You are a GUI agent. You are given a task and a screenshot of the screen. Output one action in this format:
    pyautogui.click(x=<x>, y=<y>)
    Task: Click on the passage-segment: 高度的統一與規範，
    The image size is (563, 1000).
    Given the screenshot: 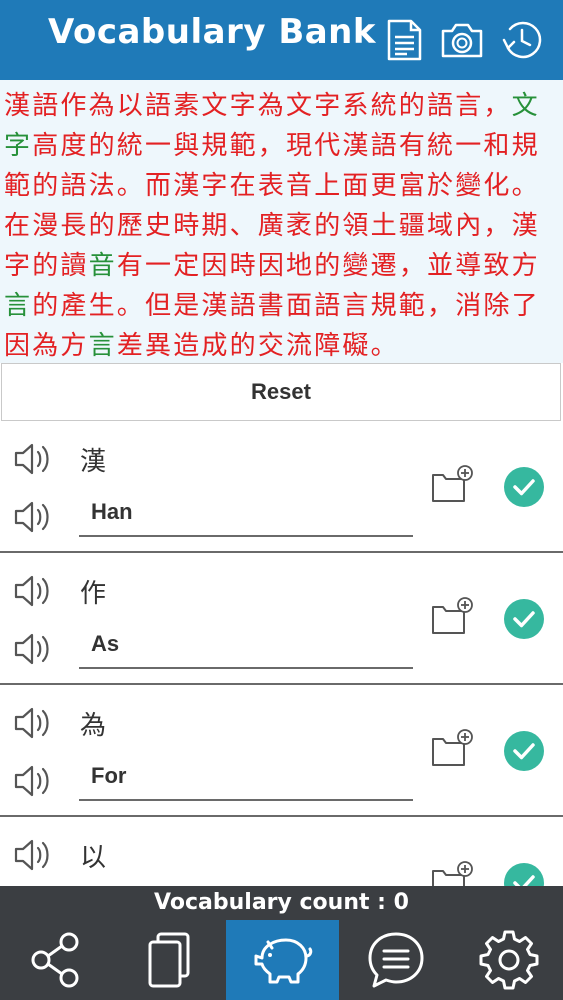 What is the action you would take?
    pyautogui.click(x=159, y=146)
    